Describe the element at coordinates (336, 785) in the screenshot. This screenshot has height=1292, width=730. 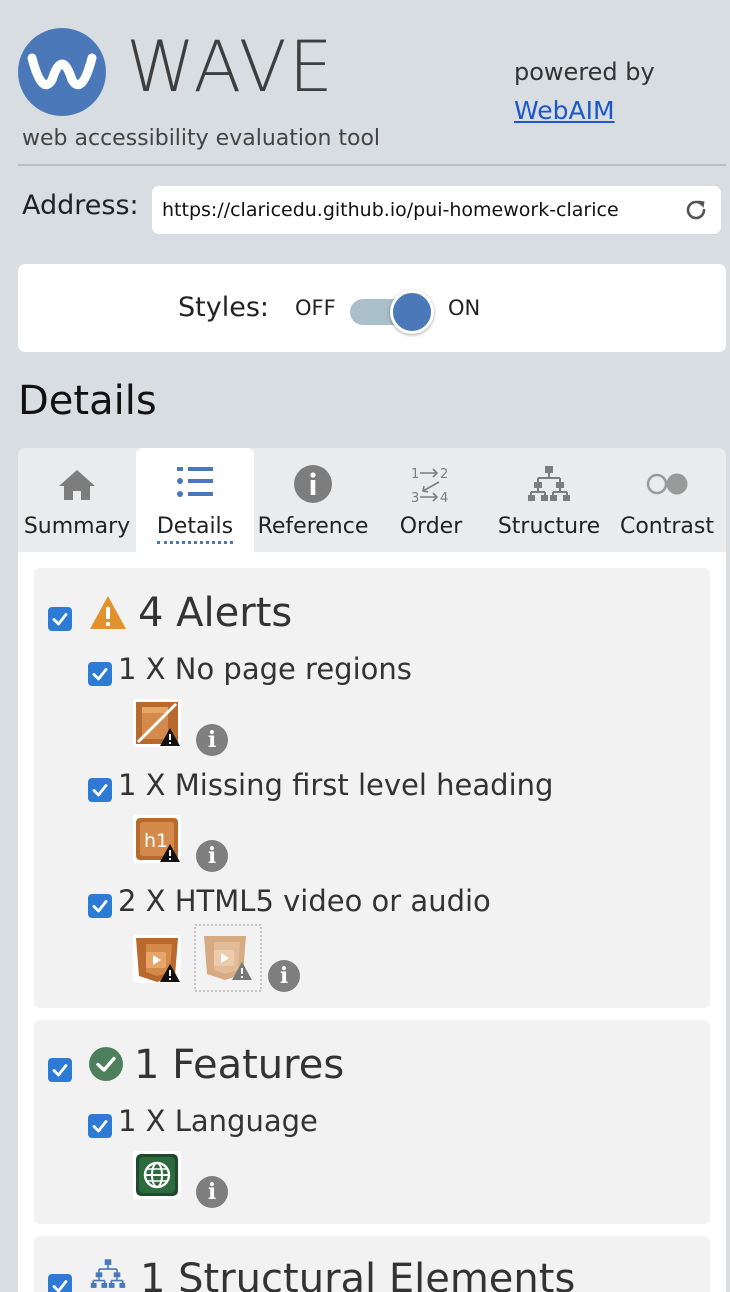
I see `item-label: 1 X Missing first level heading` at that location.